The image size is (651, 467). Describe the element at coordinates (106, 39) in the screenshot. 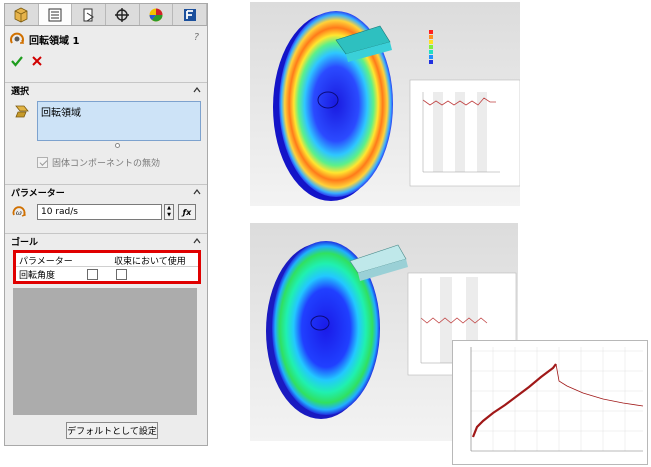

I see `feature-title-row: 回転領域 1 ?` at that location.